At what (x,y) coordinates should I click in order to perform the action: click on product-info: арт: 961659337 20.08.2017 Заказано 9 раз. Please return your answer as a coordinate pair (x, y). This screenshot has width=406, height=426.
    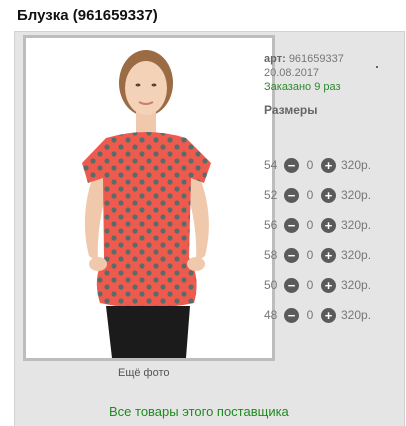
    Looking at the image, I should click on (304, 73).